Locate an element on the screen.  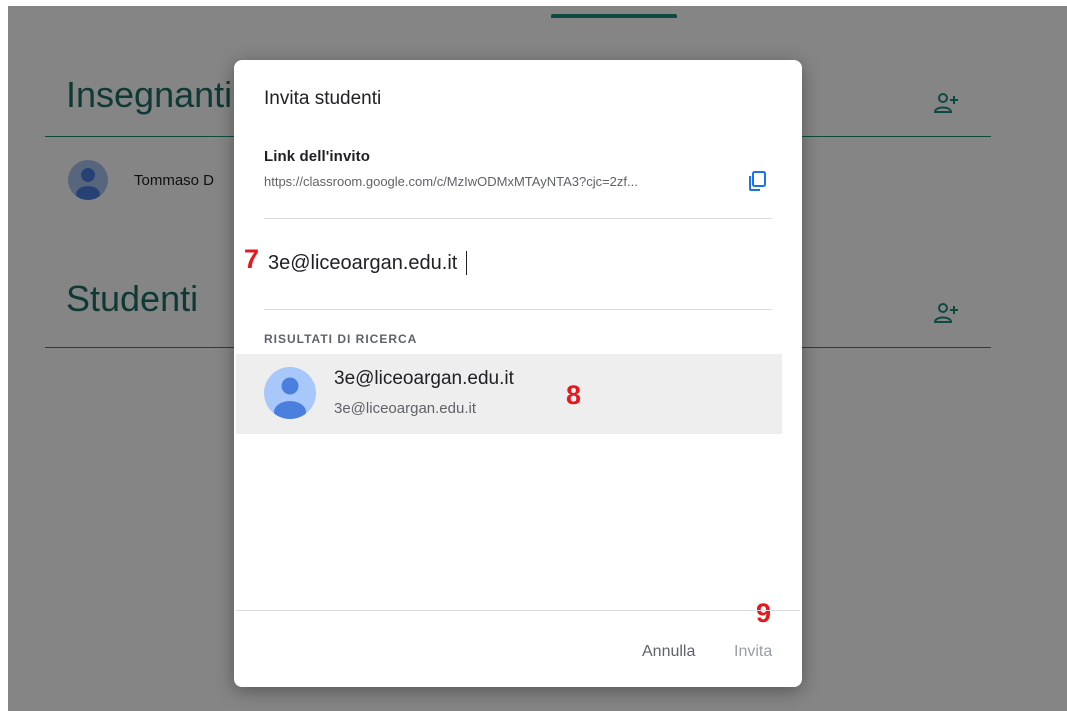
search-divider is located at coordinates (518, 309).